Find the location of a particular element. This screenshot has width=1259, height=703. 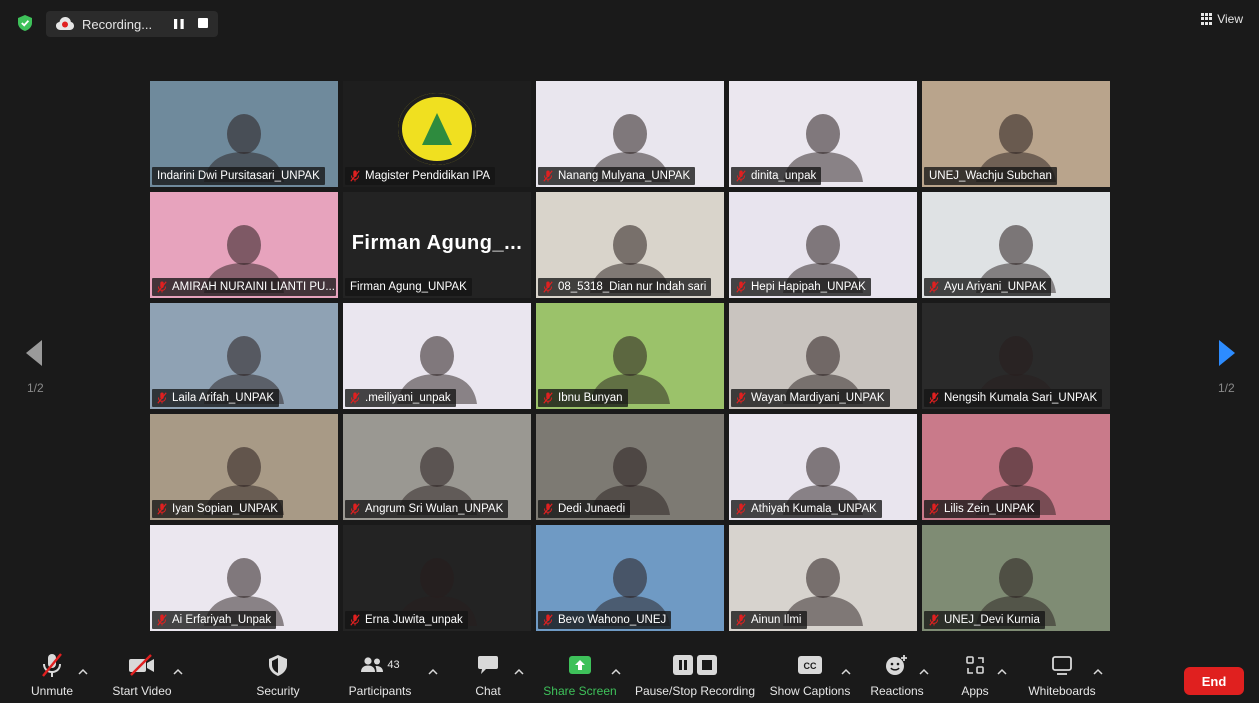

participant-tile: Hepi Hapipah_UNPAK is located at coordinates (823, 245).